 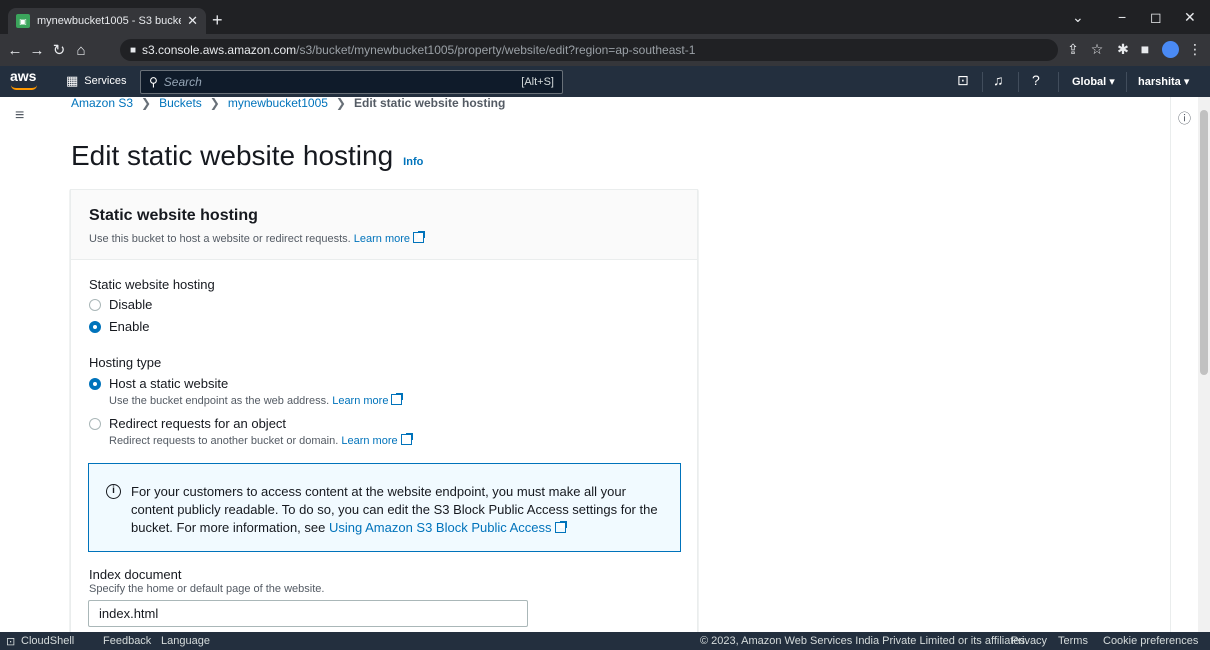 What do you see at coordinates (537, 82) in the screenshot?
I see `search-shortcut: [Alt+S]` at bounding box center [537, 82].